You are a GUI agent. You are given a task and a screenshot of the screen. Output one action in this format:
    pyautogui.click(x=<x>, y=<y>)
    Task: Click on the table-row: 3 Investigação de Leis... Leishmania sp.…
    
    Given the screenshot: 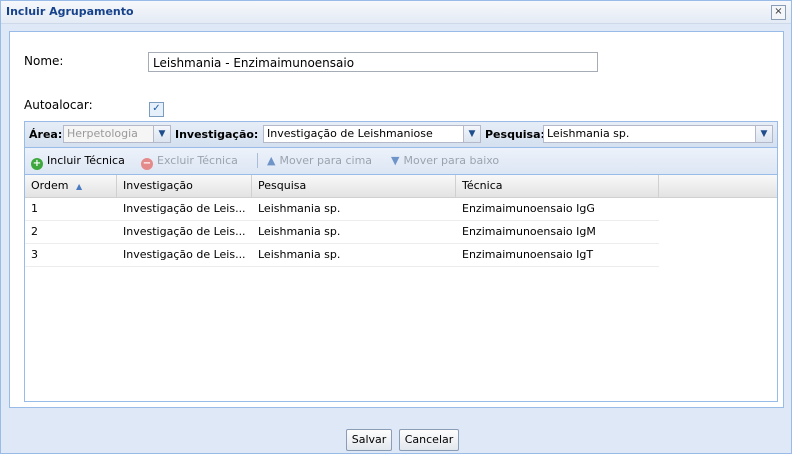 What is the action you would take?
    pyautogui.click(x=342, y=255)
    